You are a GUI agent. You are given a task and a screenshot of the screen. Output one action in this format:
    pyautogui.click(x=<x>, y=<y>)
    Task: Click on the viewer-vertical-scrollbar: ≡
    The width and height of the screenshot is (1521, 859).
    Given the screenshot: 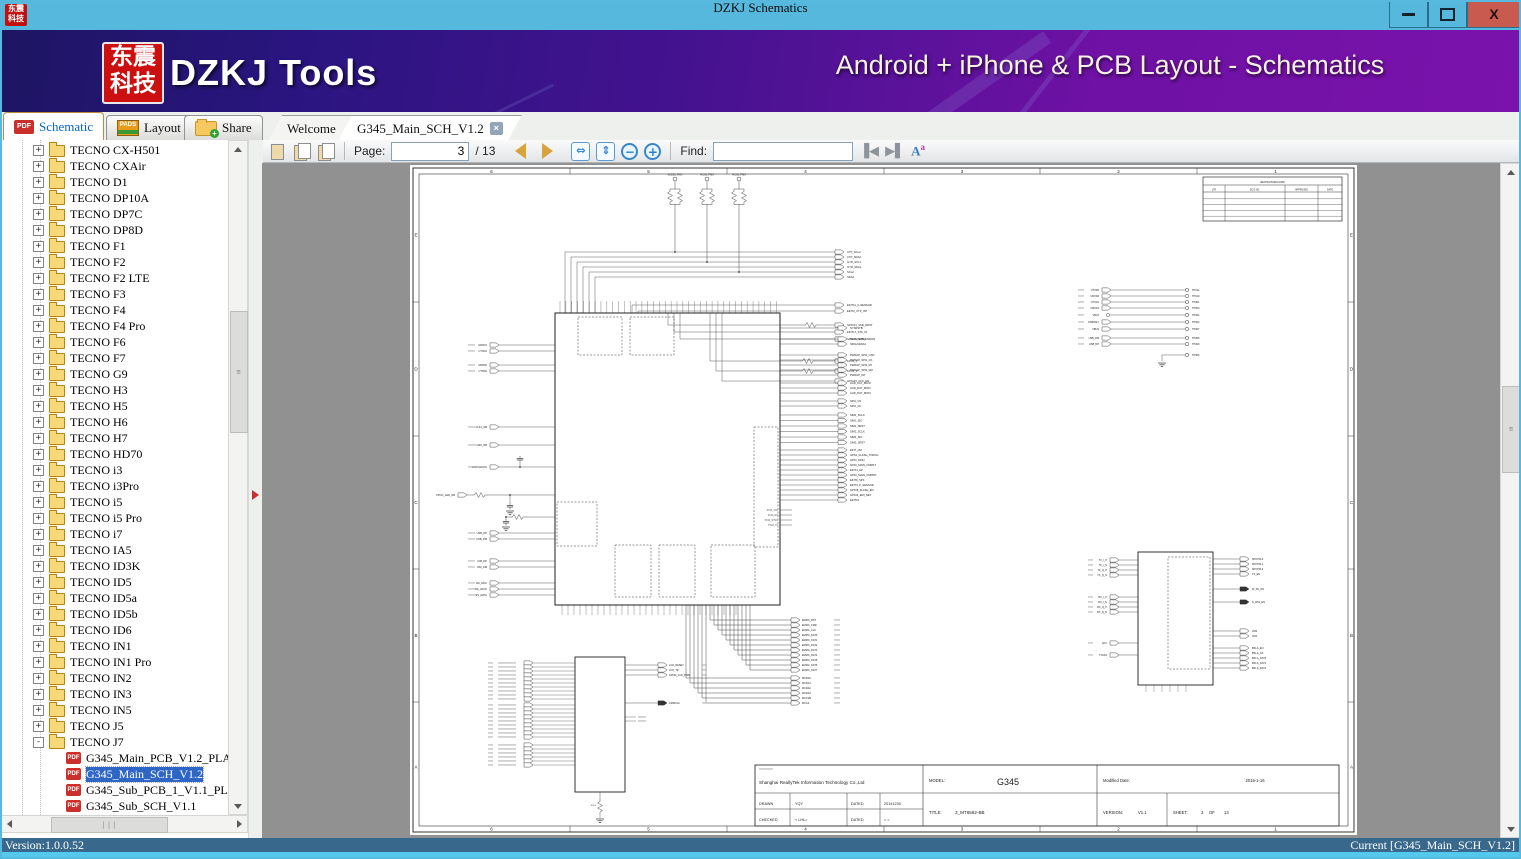 What is the action you would take?
    pyautogui.click(x=1510, y=500)
    